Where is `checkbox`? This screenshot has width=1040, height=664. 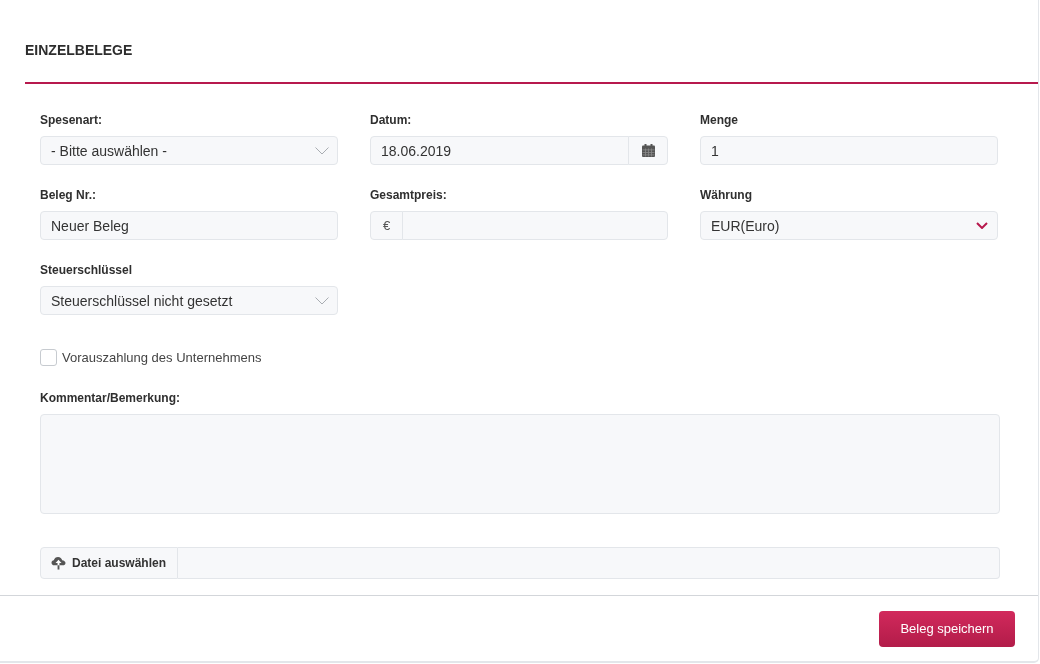
checkbox is located at coordinates (48, 357).